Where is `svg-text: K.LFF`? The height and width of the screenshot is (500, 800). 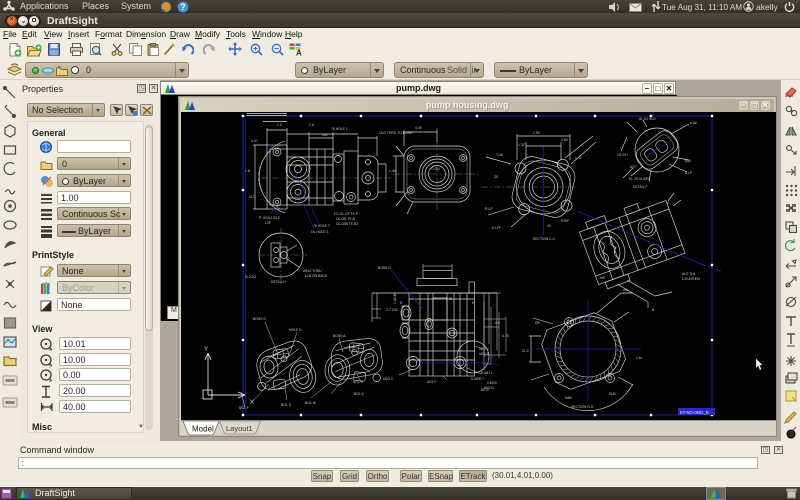
svg-text: K.LFF is located at coordinates (496, 228).